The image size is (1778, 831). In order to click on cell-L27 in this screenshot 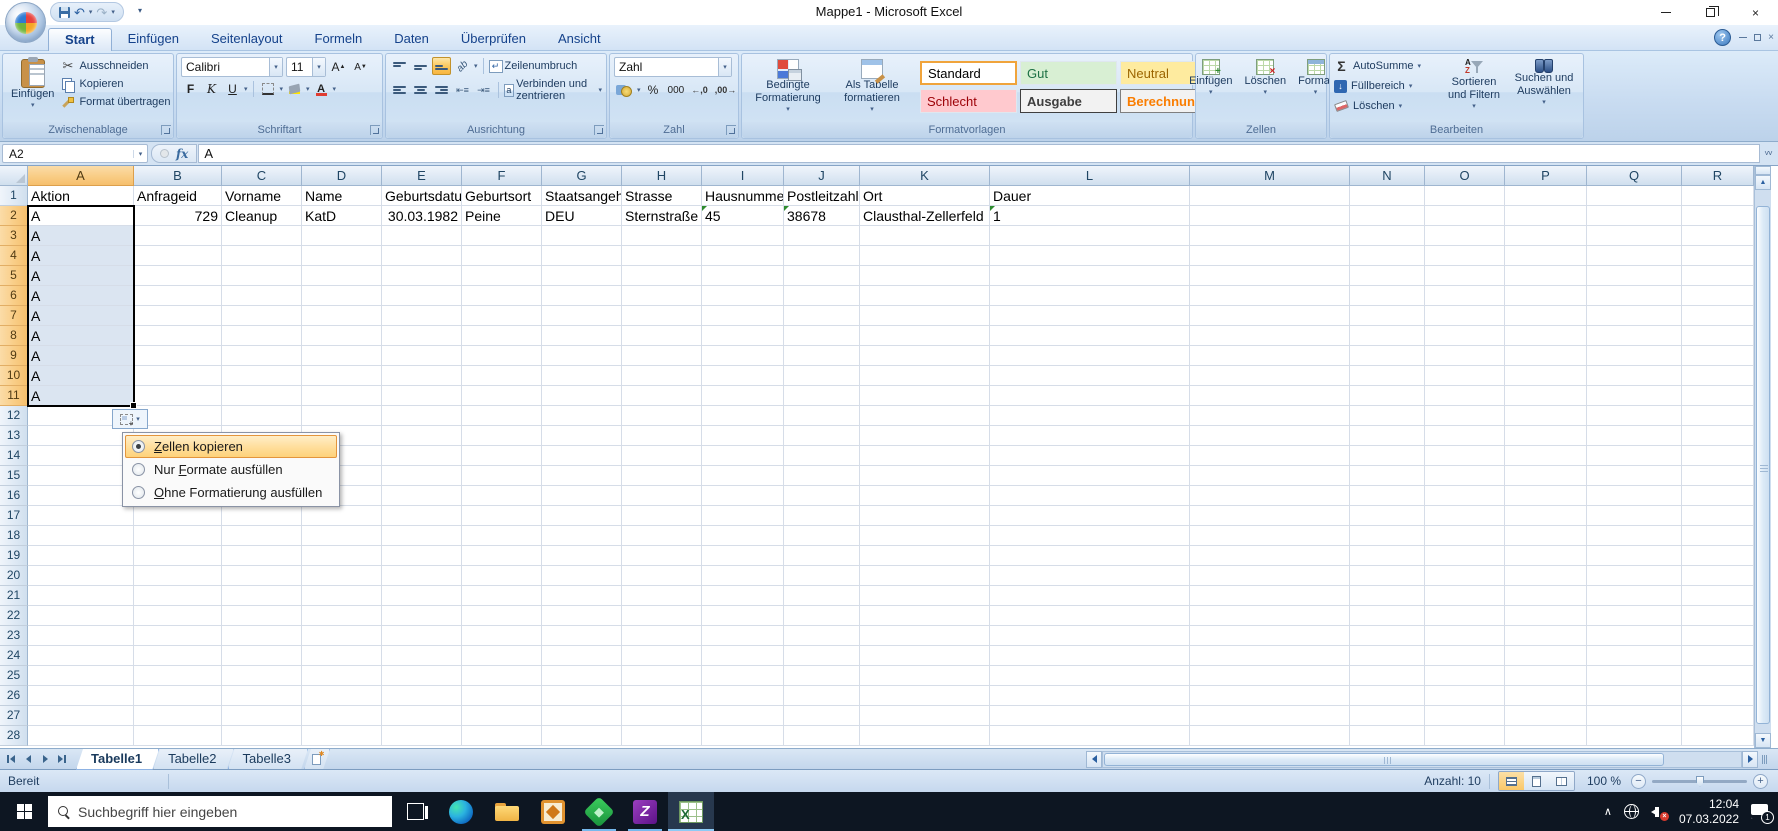, I will do `click(1090, 716)`.